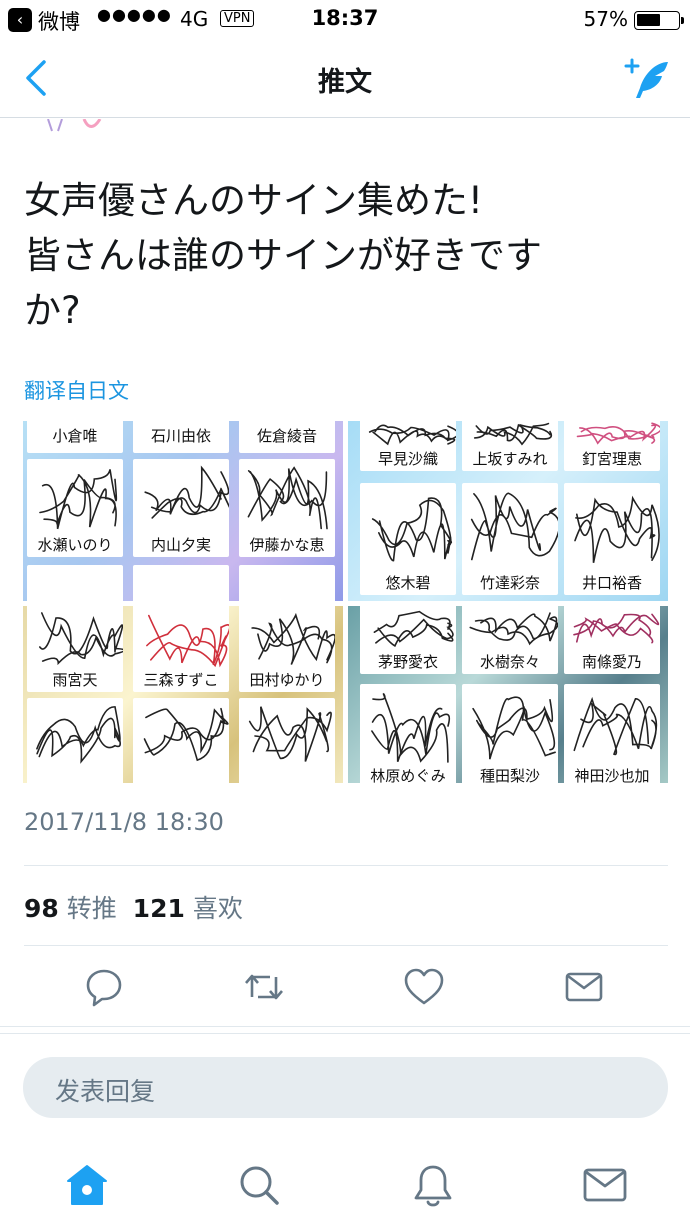 Image resolution: width=690 pixels, height=1227 pixels. I want to click on retweet-button, so click(264, 987).